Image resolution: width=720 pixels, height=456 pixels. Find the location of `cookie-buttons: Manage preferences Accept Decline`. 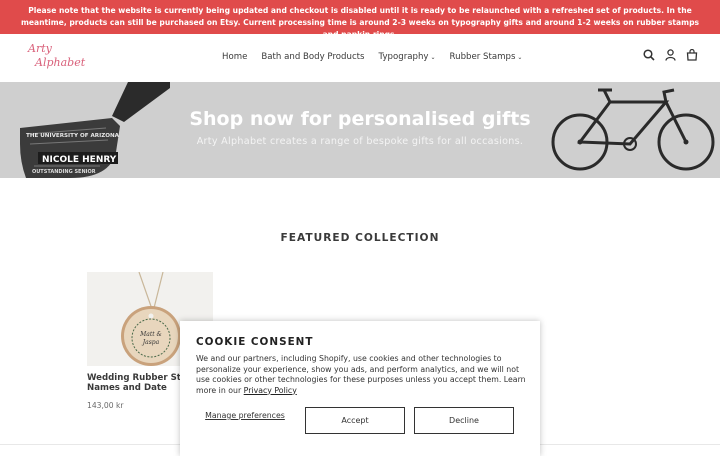

cookie-buttons: Manage preferences Accept Decline is located at coordinates (361, 420).